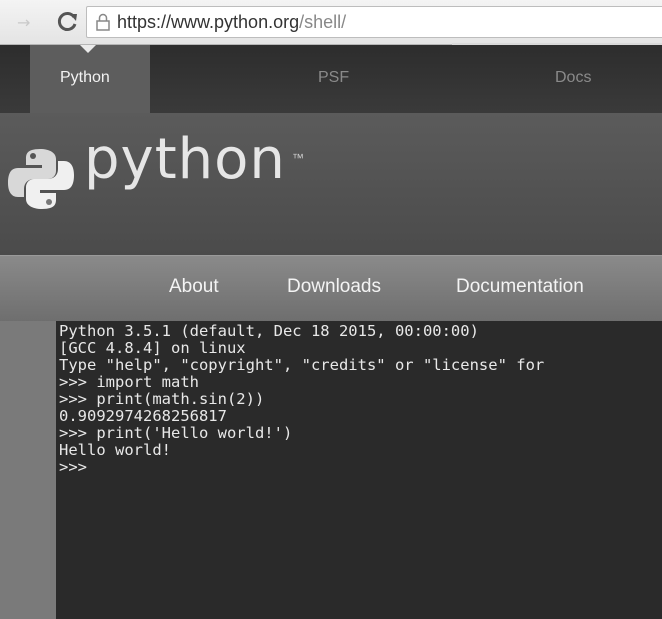 This screenshot has width=662, height=619. Describe the element at coordinates (176, 433) in the screenshot. I see `shell-line: >>> print('Hello world!')` at that location.